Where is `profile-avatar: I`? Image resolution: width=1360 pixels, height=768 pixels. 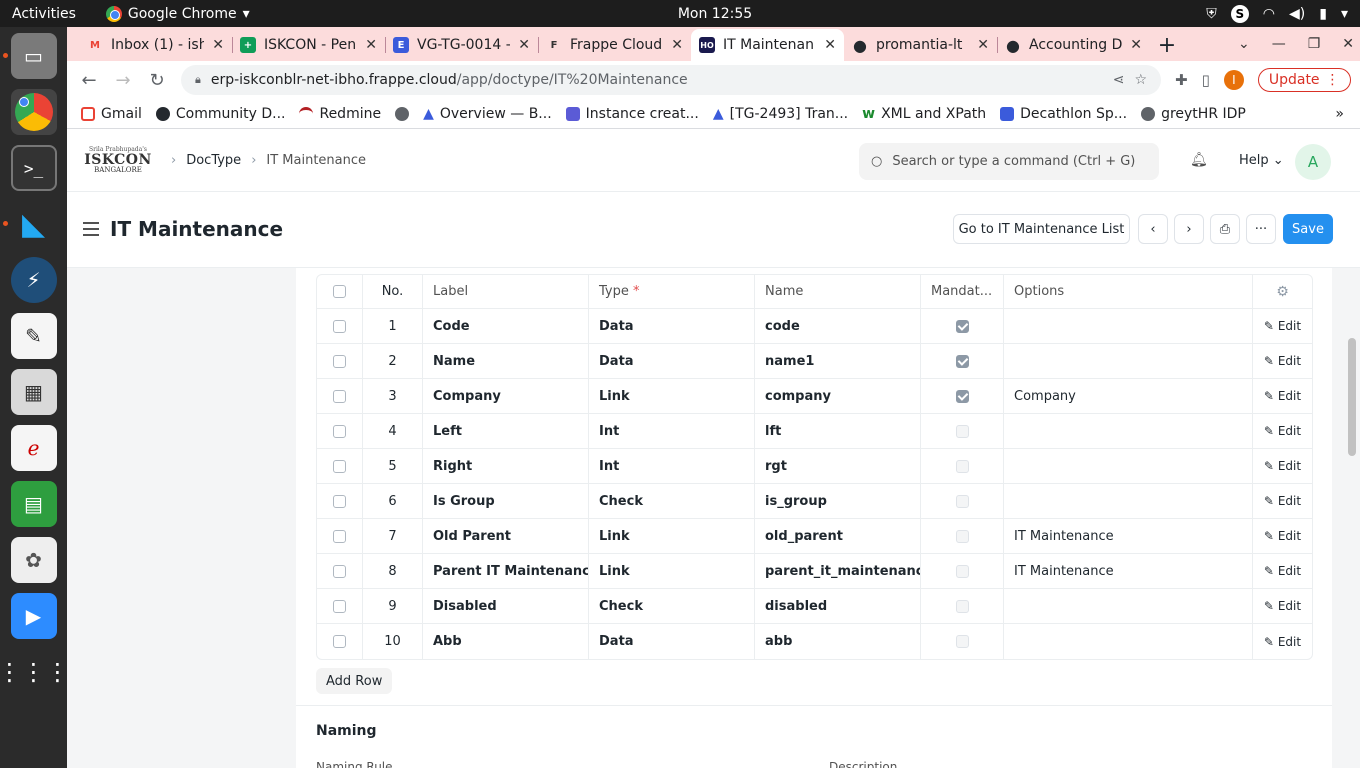
profile-avatar: I is located at coordinates (1233, 80).